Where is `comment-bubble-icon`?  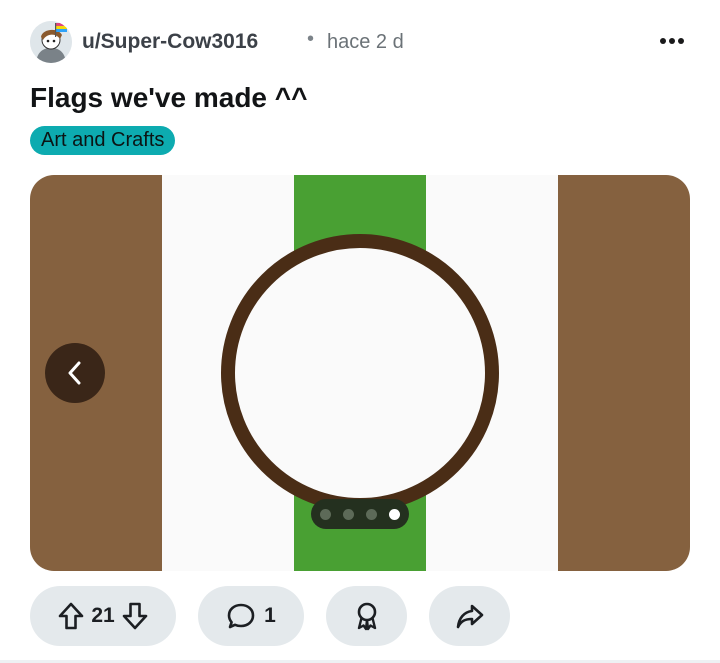 comment-bubble-icon is located at coordinates (241, 616).